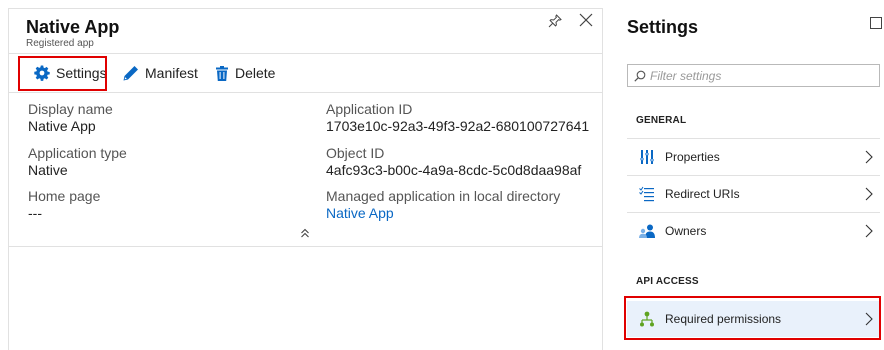 This screenshot has height=350, width=884. Describe the element at coordinates (555, 21) in the screenshot. I see `pin-icon` at that location.